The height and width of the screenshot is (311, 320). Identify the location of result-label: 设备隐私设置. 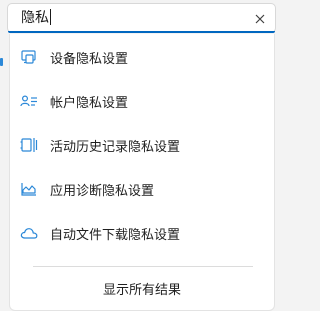
(89, 59).